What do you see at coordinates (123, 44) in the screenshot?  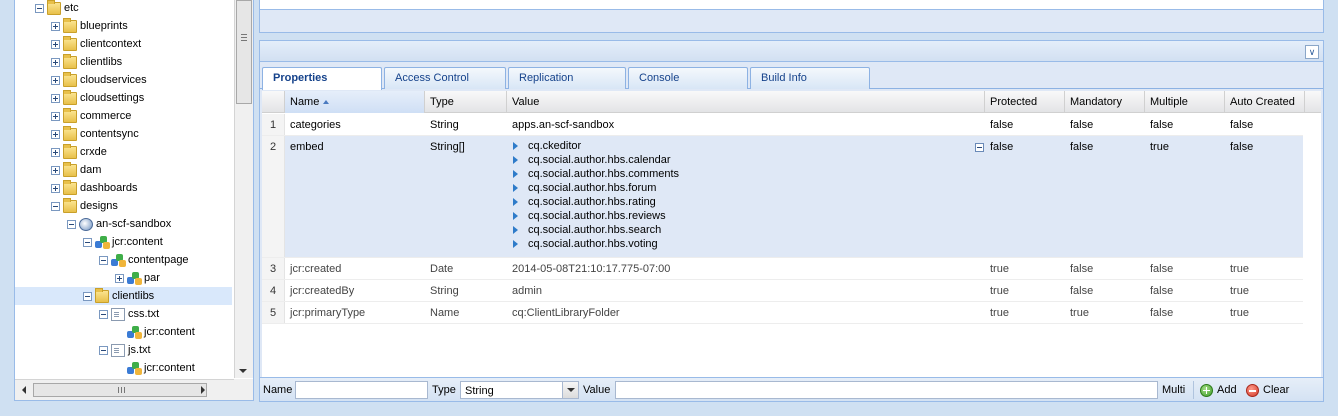 I see `tree-node: clientcontext` at bounding box center [123, 44].